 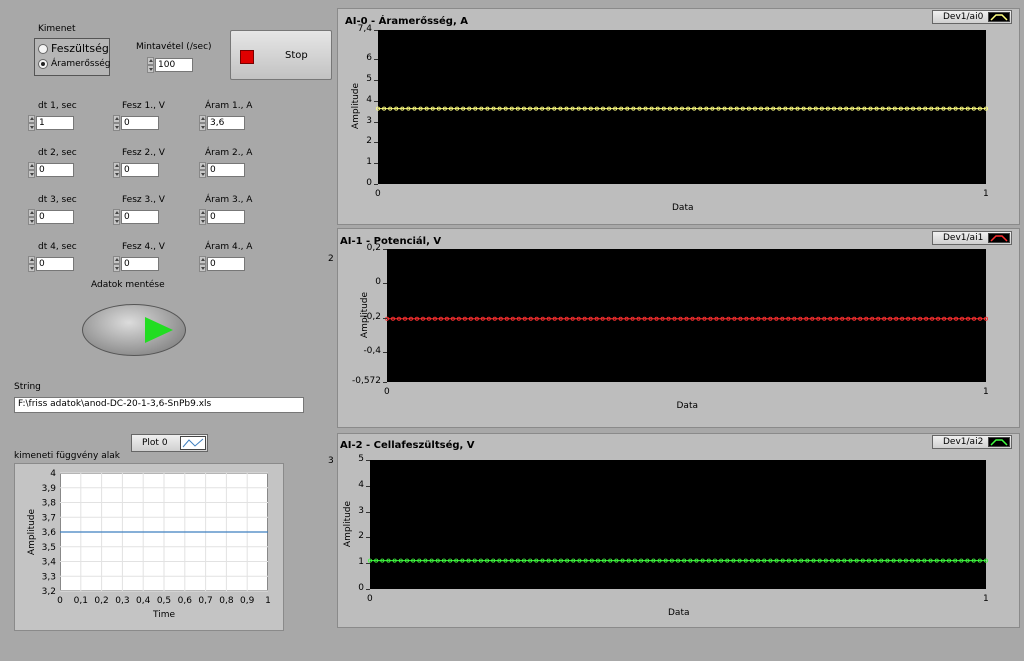 I want to click on graph-0-ytick-2: 5, so click(x=369, y=78).